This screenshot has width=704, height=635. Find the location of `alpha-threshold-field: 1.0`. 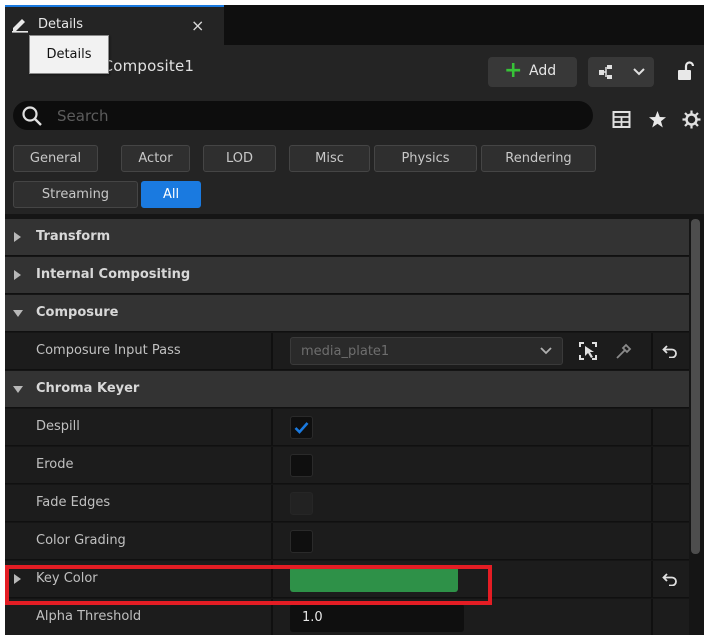

alpha-threshold-field: 1.0 is located at coordinates (377, 618).